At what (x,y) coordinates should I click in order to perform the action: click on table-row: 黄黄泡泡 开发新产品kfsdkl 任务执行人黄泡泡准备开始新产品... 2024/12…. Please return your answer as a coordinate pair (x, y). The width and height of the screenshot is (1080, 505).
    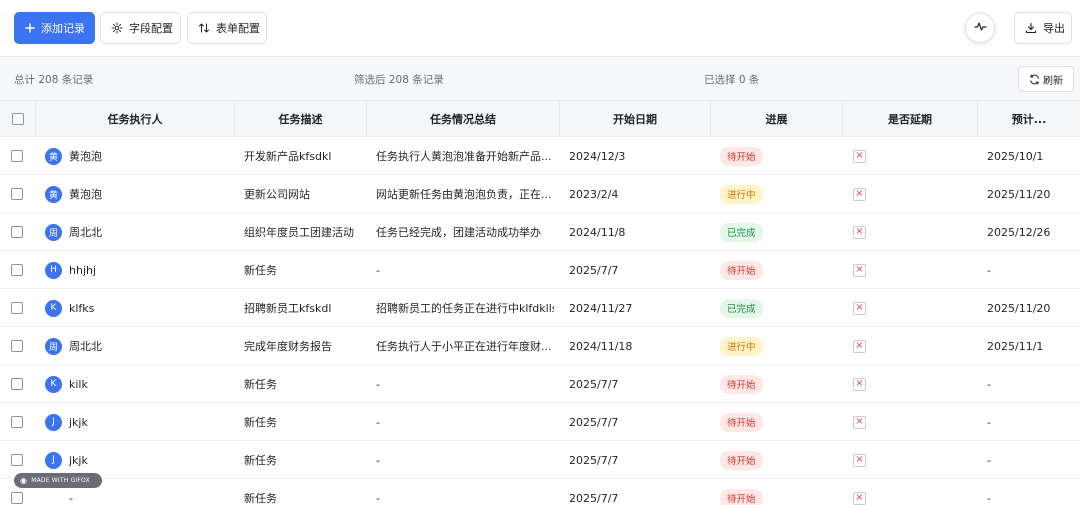
    Looking at the image, I should click on (540, 156).